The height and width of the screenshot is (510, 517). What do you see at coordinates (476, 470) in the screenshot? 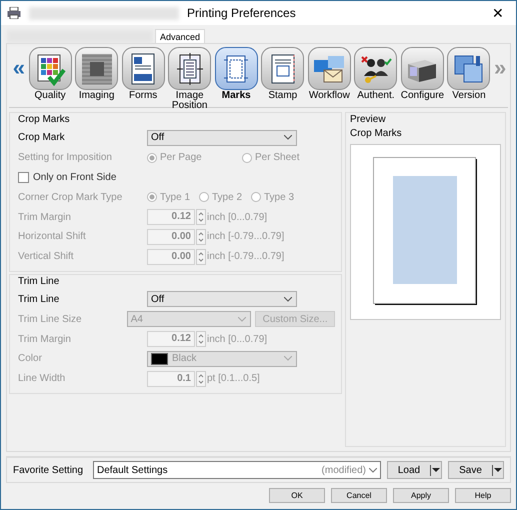
I see `split-button: Save` at bounding box center [476, 470].